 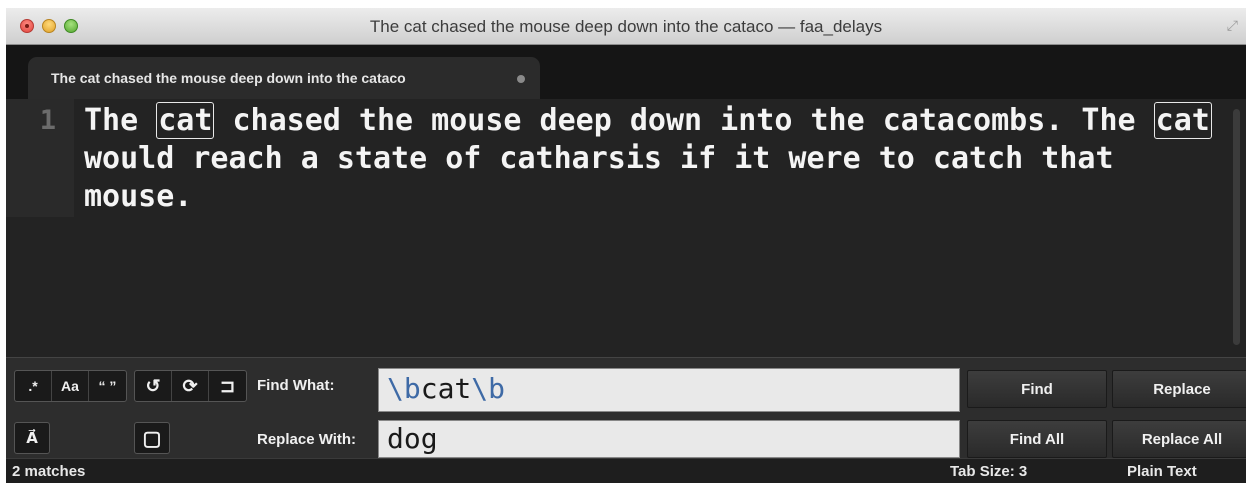 I want to click on minimal-panel-icon: ▢, so click(x=152, y=438).